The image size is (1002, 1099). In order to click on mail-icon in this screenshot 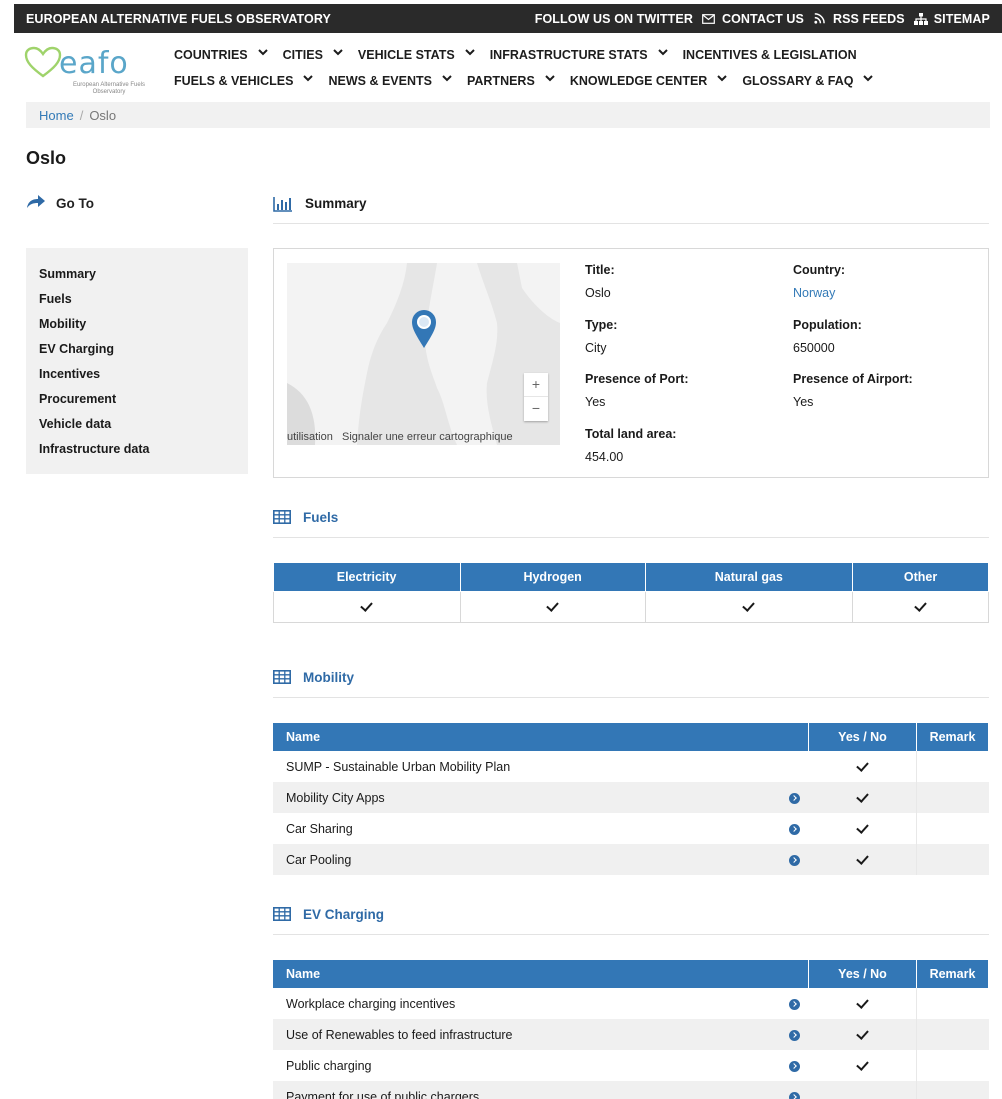, I will do `click(709, 19)`.